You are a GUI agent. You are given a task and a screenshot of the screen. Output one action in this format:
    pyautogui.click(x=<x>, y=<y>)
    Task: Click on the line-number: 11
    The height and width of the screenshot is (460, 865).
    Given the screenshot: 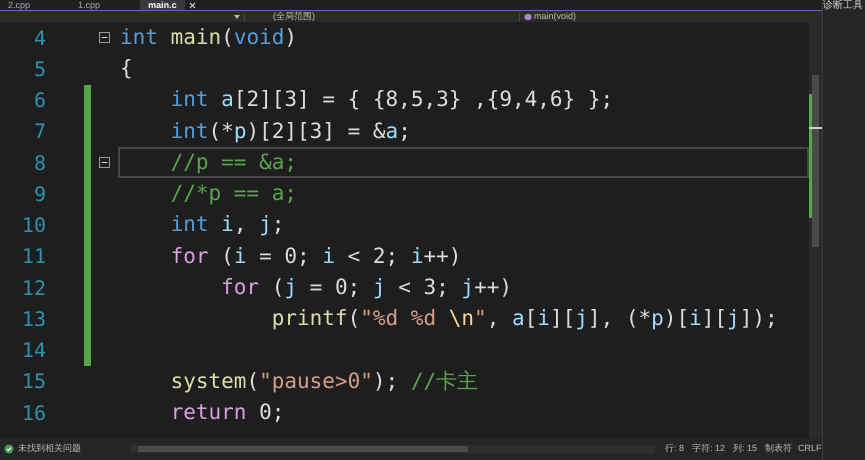 What is the action you would take?
    pyautogui.click(x=33, y=256)
    